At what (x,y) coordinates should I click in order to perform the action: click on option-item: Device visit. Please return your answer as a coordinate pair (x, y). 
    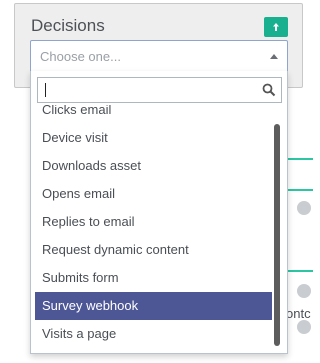
    Looking at the image, I should click on (153, 138).